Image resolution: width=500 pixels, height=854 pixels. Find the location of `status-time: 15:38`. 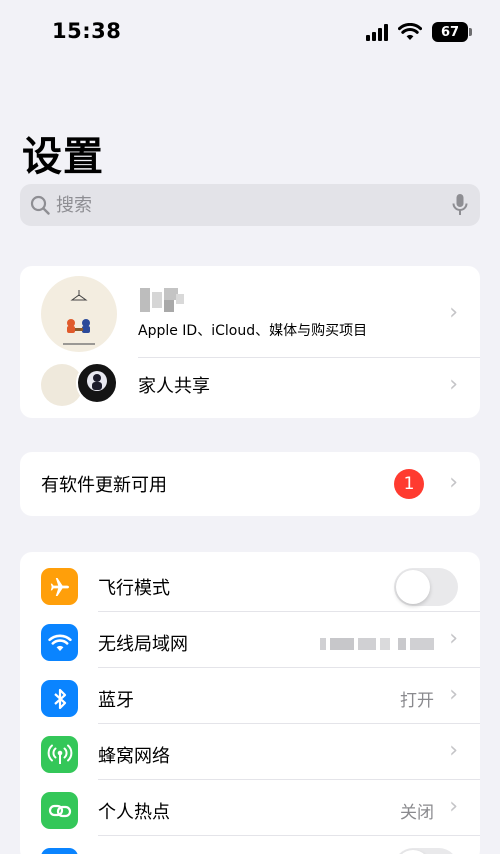

status-time: 15:38 is located at coordinates (87, 31).